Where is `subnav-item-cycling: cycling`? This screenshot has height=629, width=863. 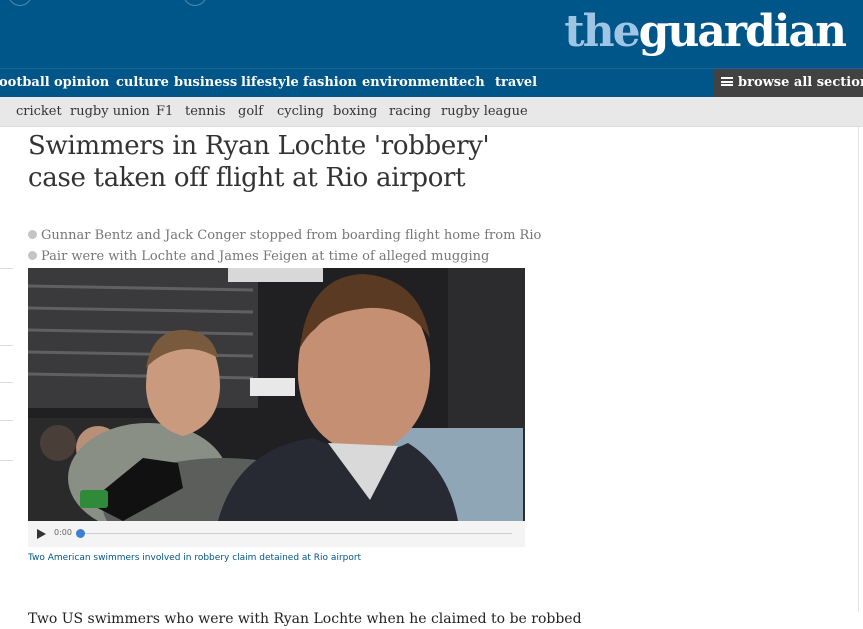
subnav-item-cycling: cycling is located at coordinates (300, 111).